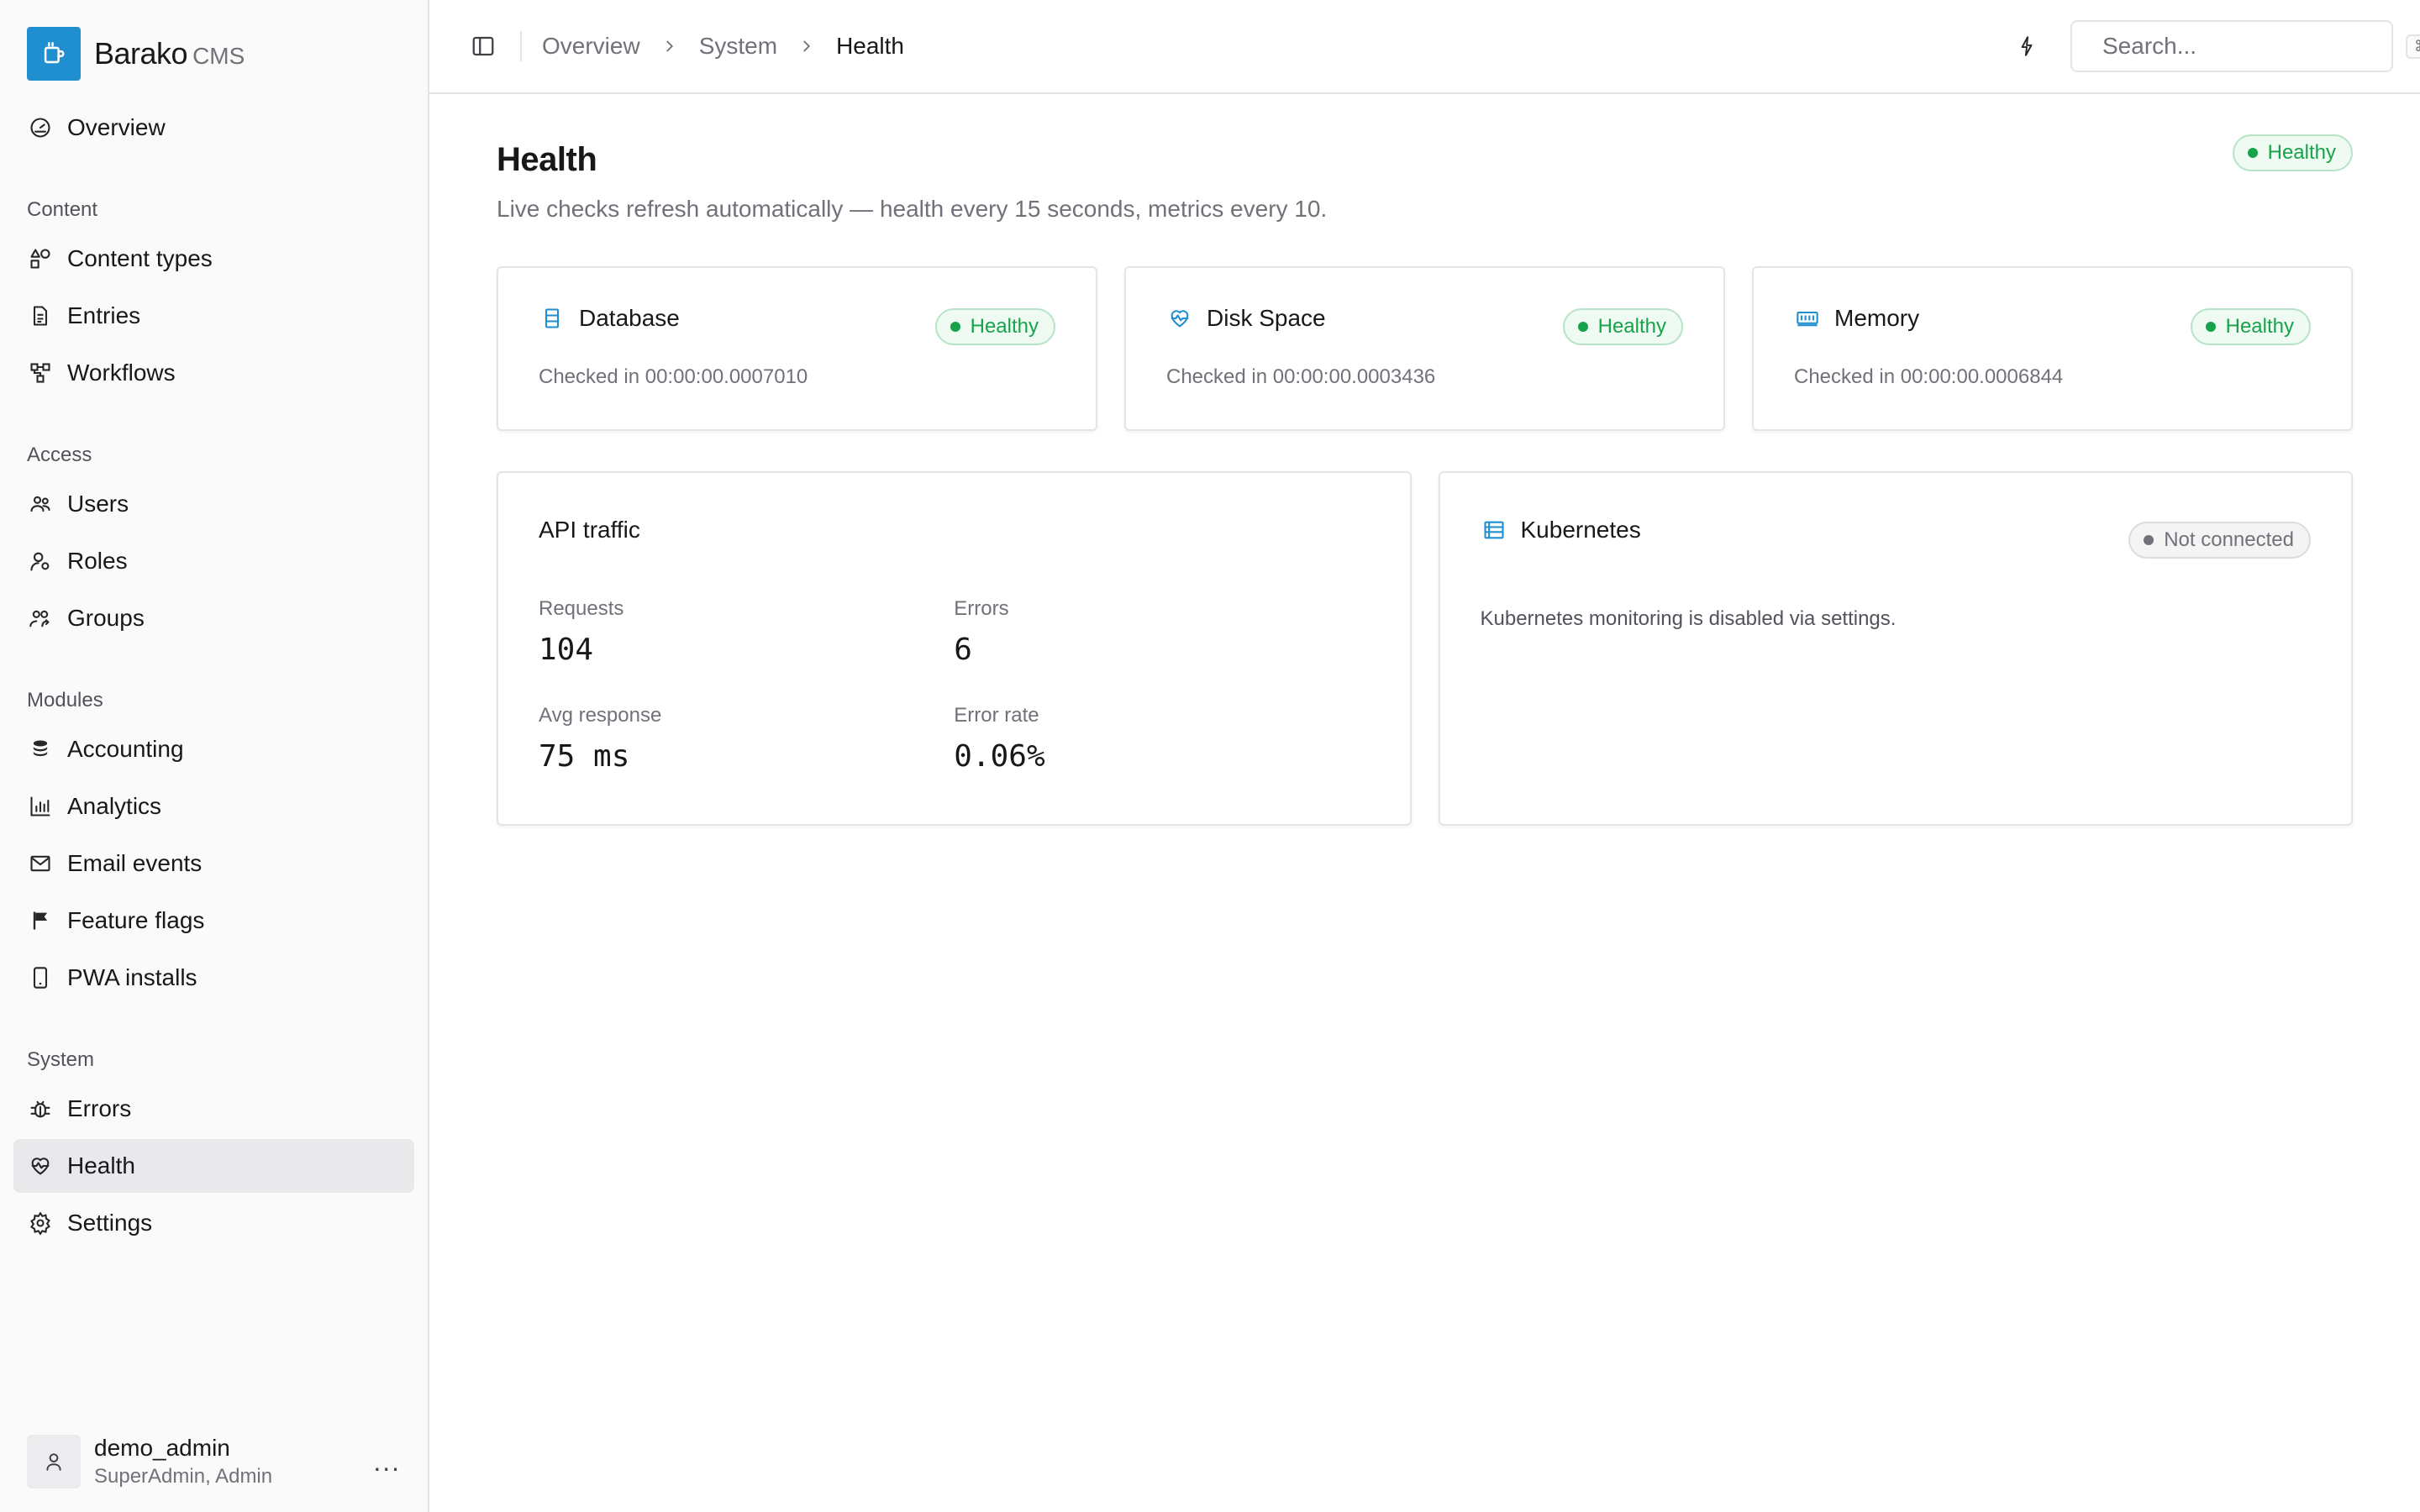 The image size is (2420, 1512). What do you see at coordinates (214, 373) in the screenshot?
I see `sidebar-item-workflows: Workflows` at bounding box center [214, 373].